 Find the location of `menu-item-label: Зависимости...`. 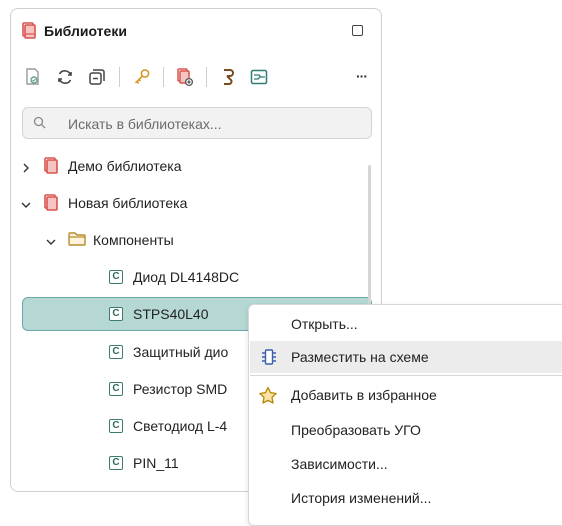

menu-item-label: Зависимости... is located at coordinates (339, 464).